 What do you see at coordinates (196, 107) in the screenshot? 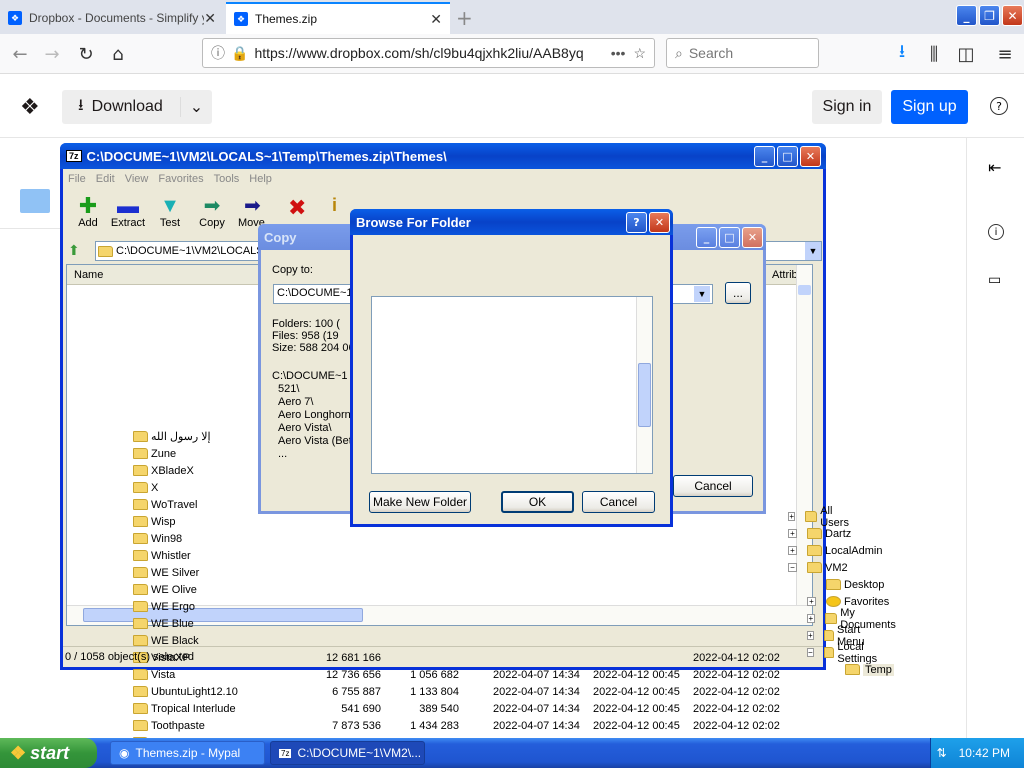
I see `chevron-down-icon: ⌄` at bounding box center [196, 107].